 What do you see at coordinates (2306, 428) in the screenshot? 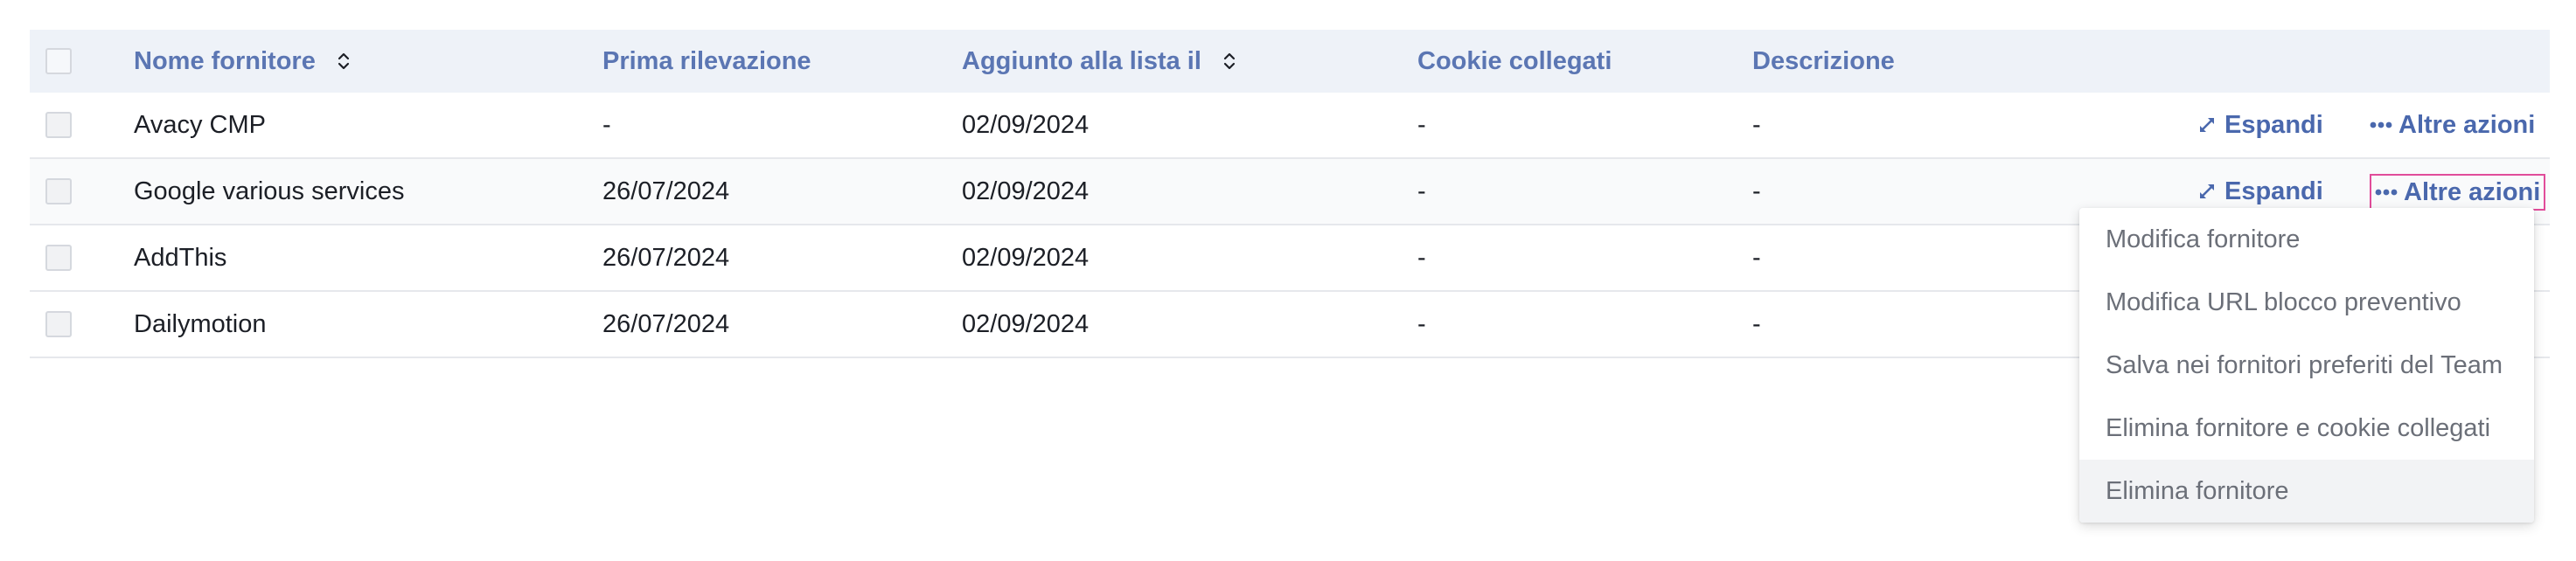
I see `menu-item-delete-vendor-and-cookies: Elimina fornitore e cookie collegati` at bounding box center [2306, 428].